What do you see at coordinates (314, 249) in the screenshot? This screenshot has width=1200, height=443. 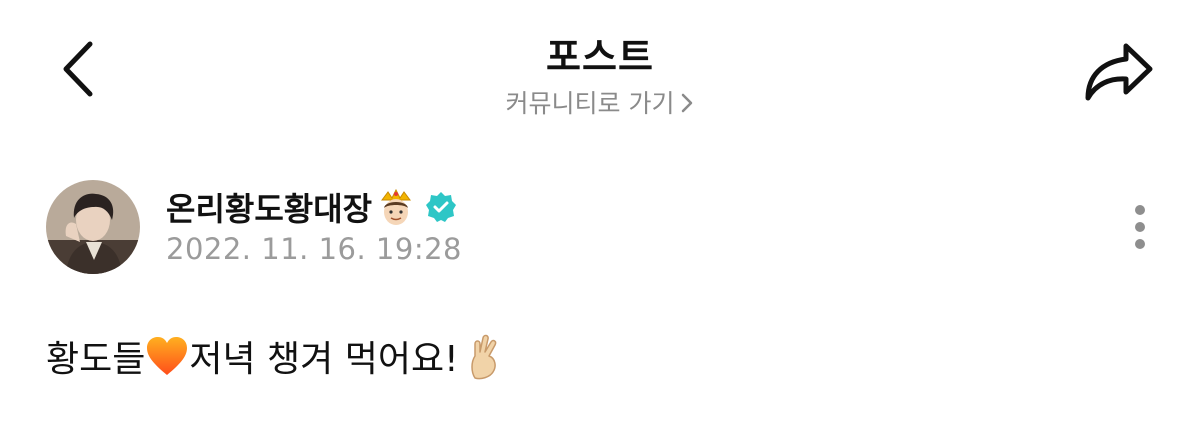 I see `post-timestamp: 2022. 11. 16. 19:28` at bounding box center [314, 249].